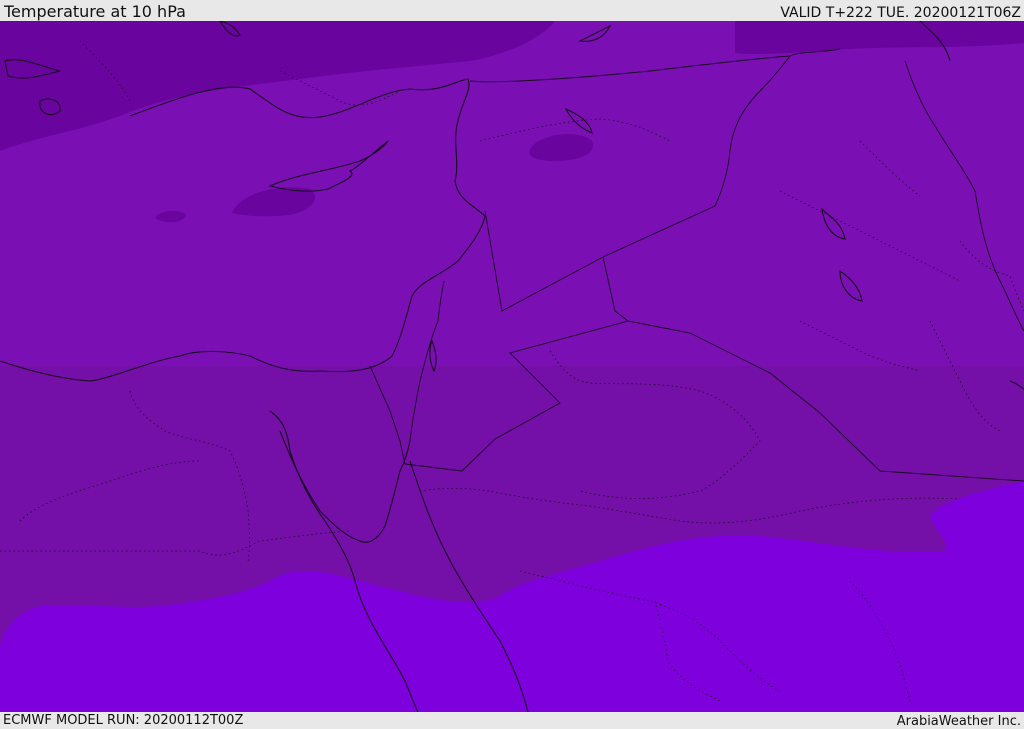 The image size is (1024, 729). Describe the element at coordinates (900, 13) in the screenshot. I see `valid-time-label: VALID T+222 TUE. 20200121T06Z` at that location.